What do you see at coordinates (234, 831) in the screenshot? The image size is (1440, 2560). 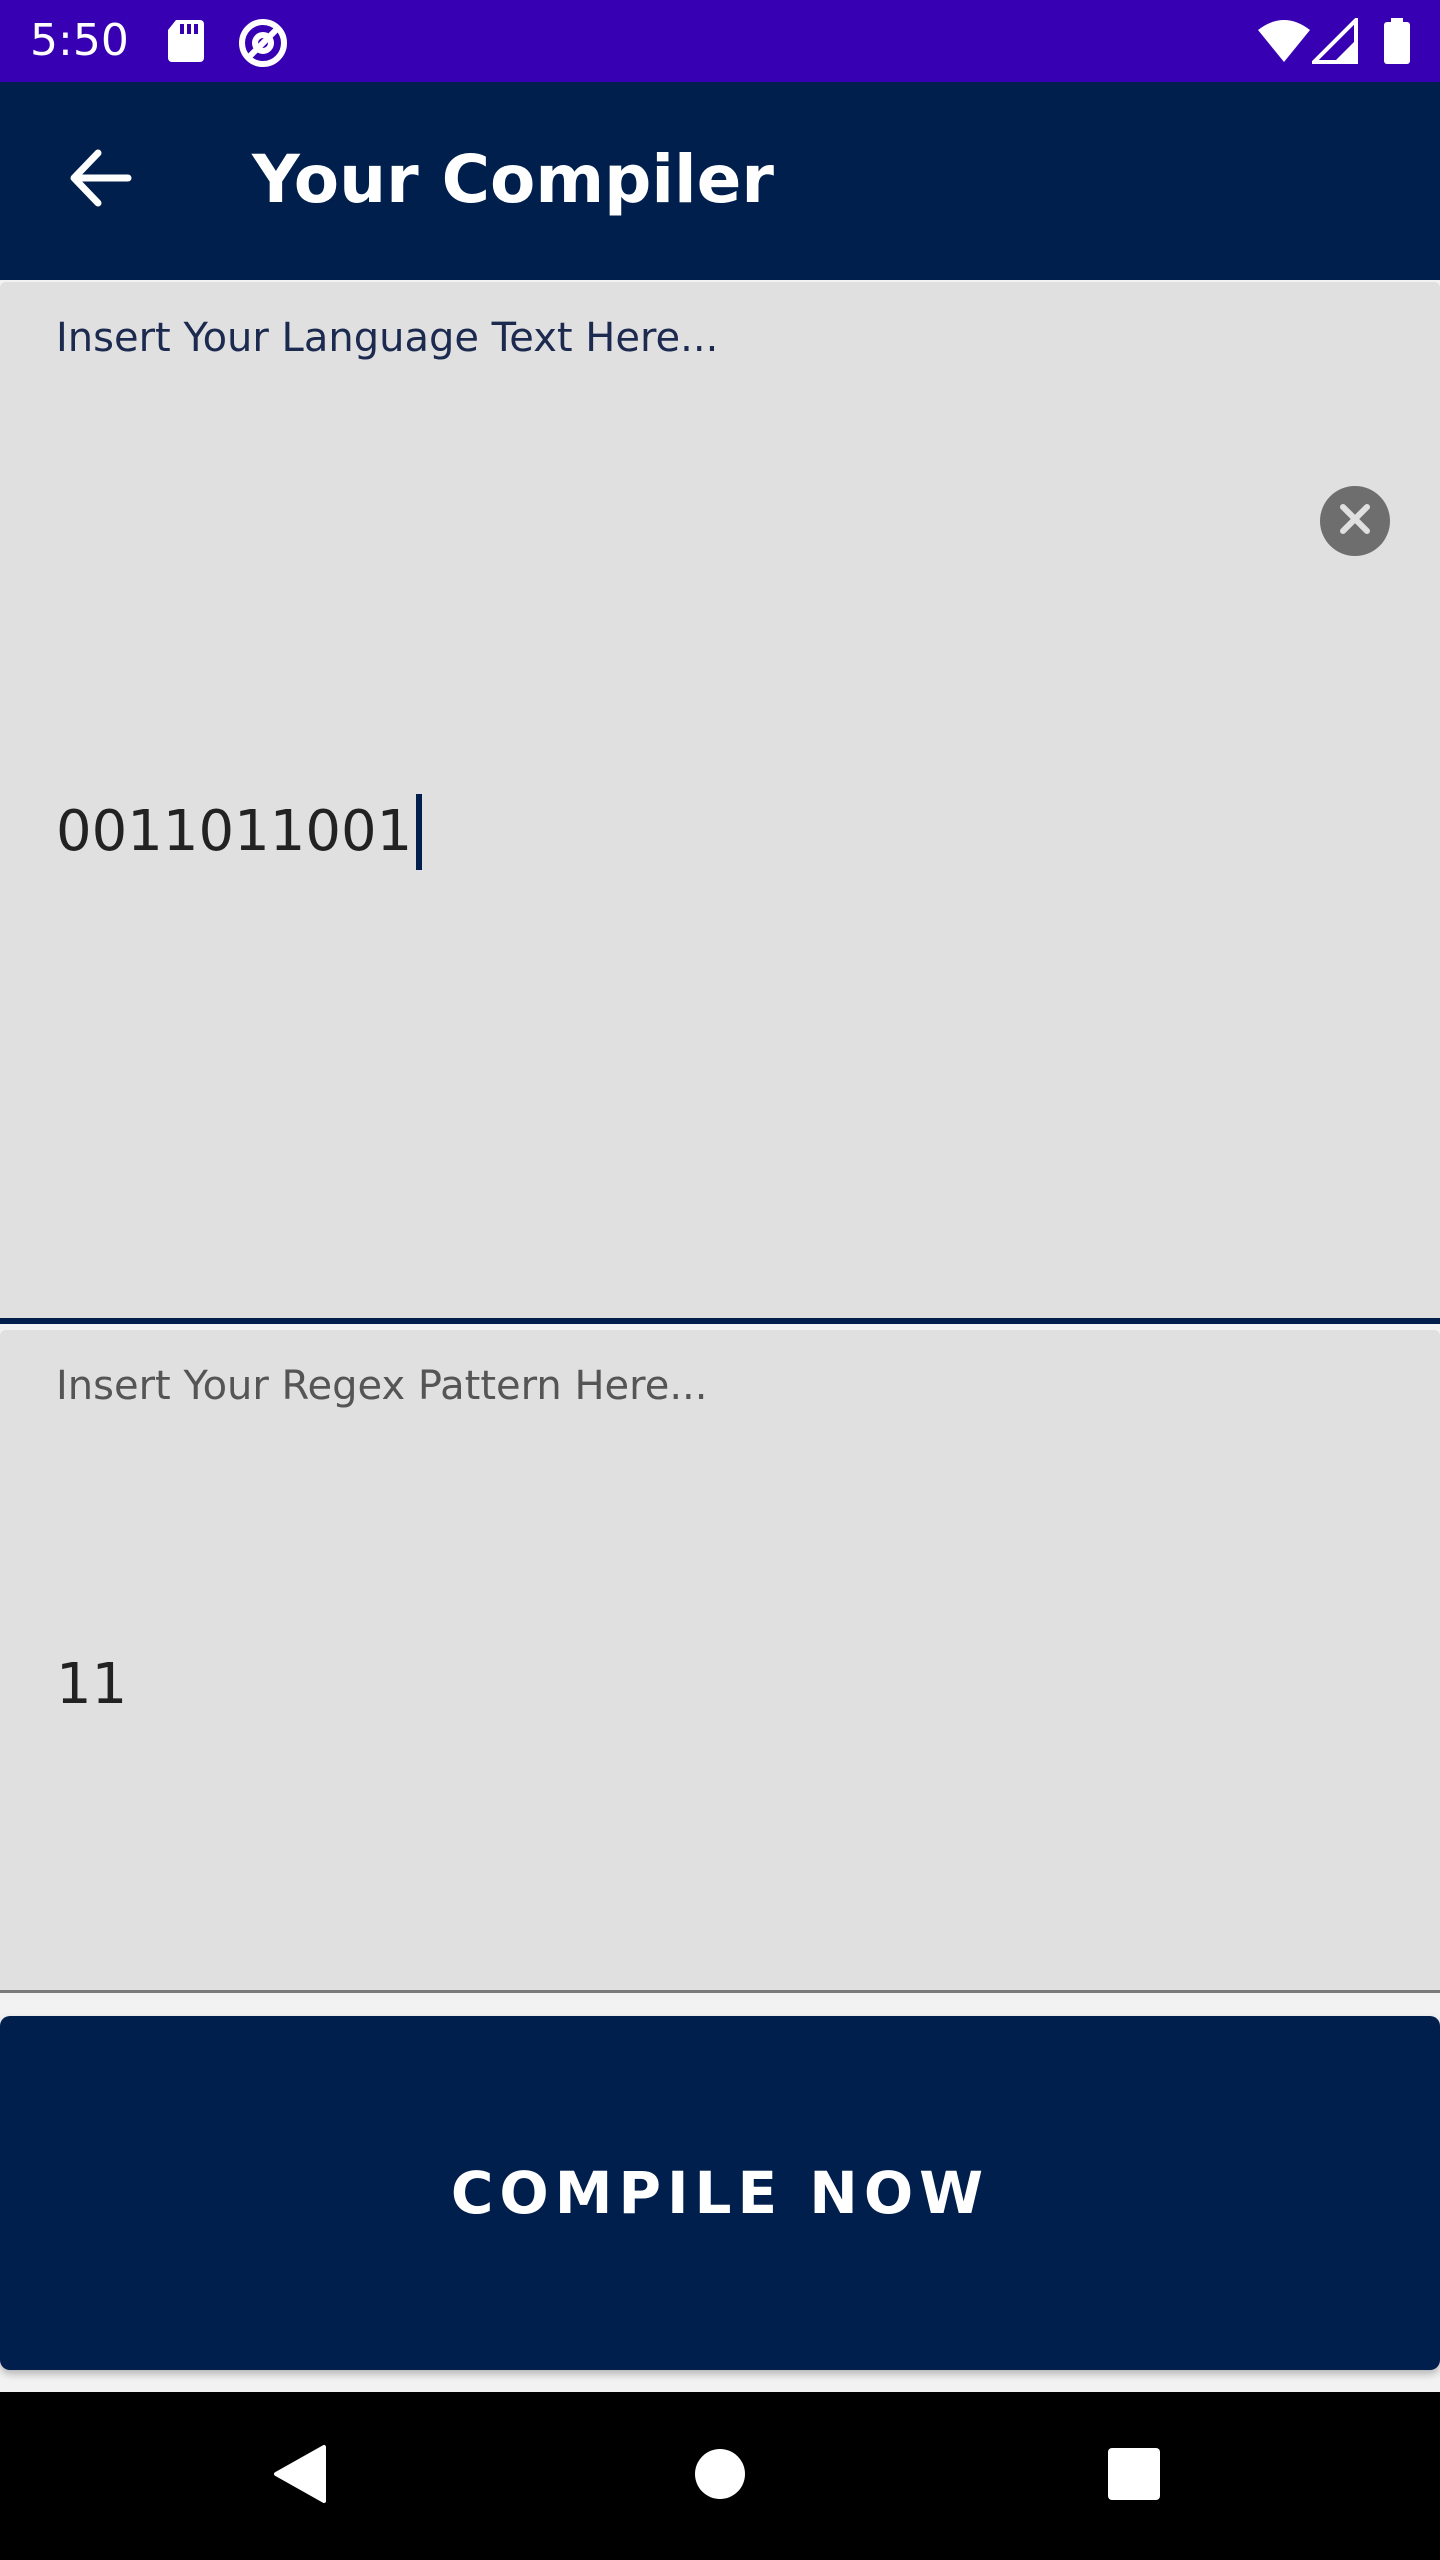 I see `language-field-value: 0011011001` at bounding box center [234, 831].